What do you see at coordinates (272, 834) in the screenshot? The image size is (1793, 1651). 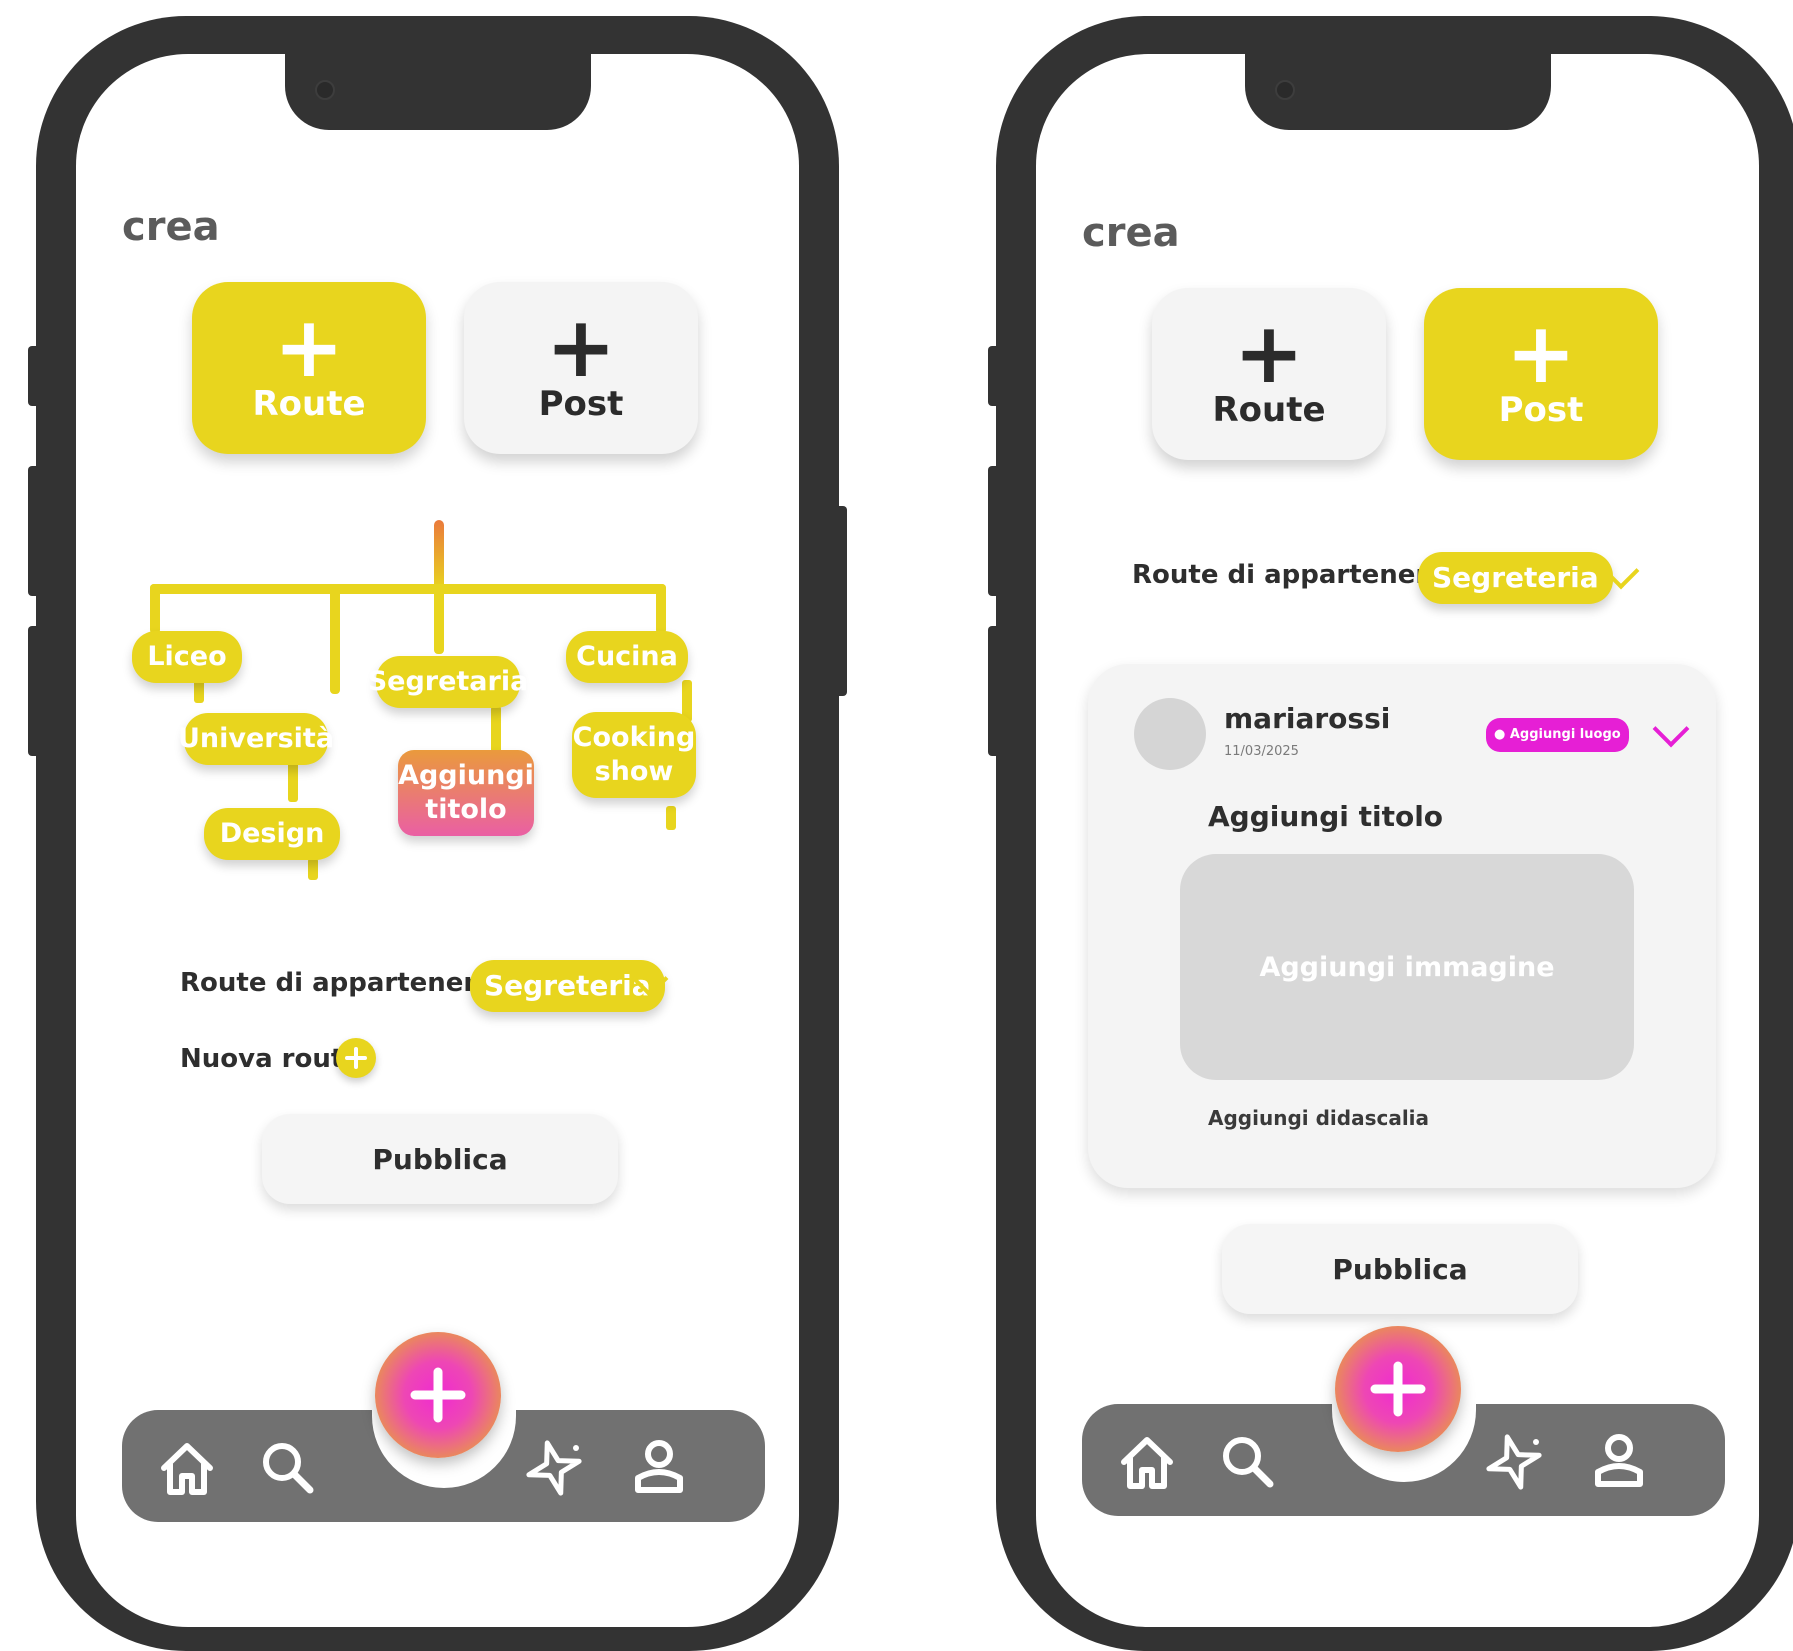 I see `tree-node-design: Design` at bounding box center [272, 834].